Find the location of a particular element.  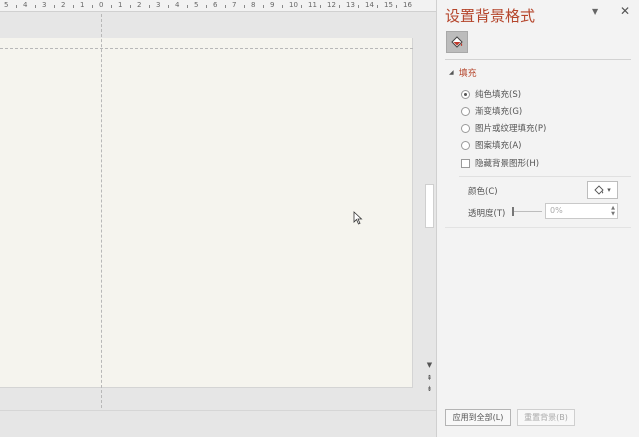

hide-background-graphics-checkbox is located at coordinates (465, 163).